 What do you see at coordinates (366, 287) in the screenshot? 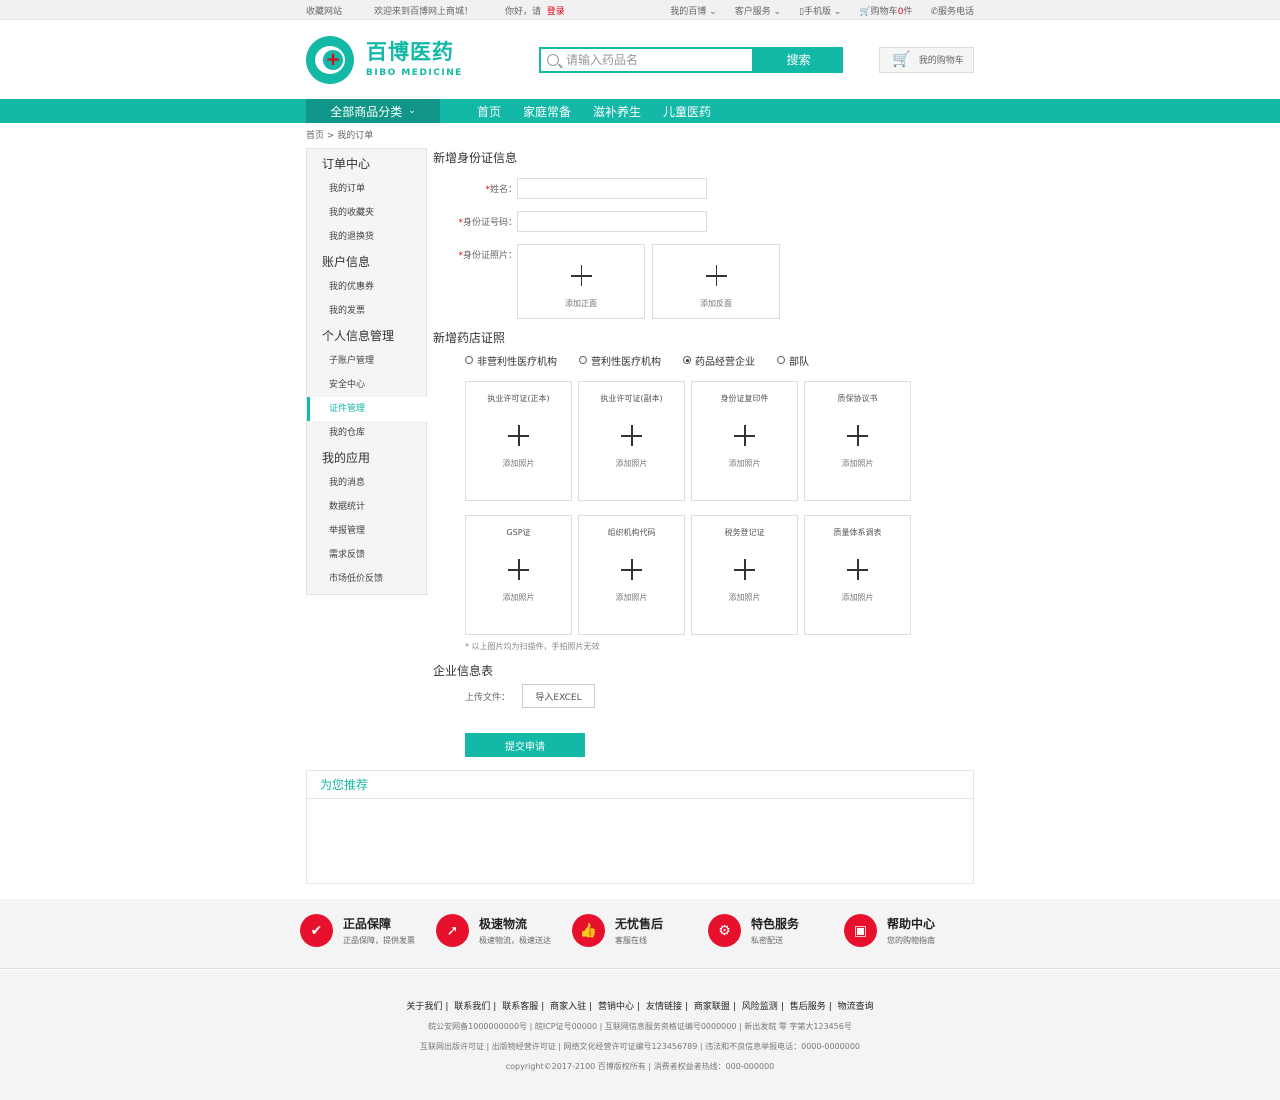
I see `sidebar-item-coupons: 我的优惠券` at bounding box center [366, 287].